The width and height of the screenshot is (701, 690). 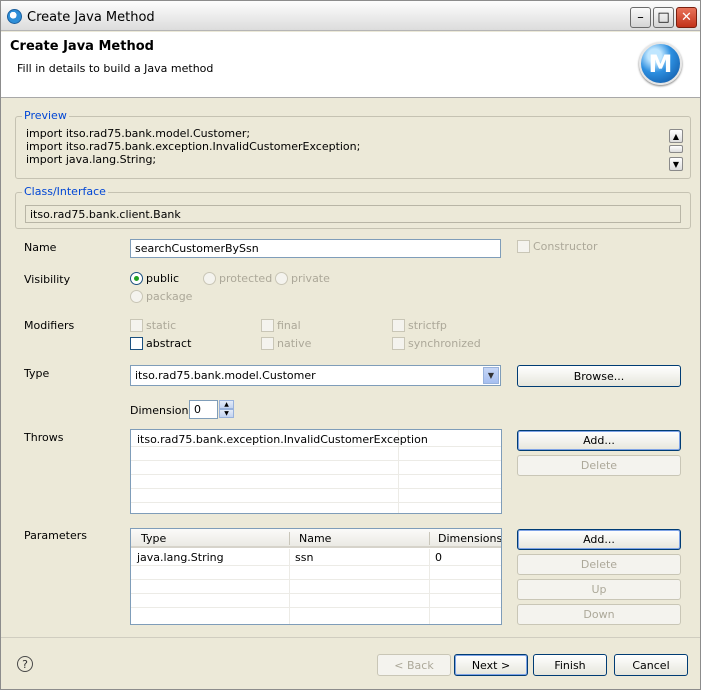 I want to click on type-label: Type, so click(x=37, y=373).